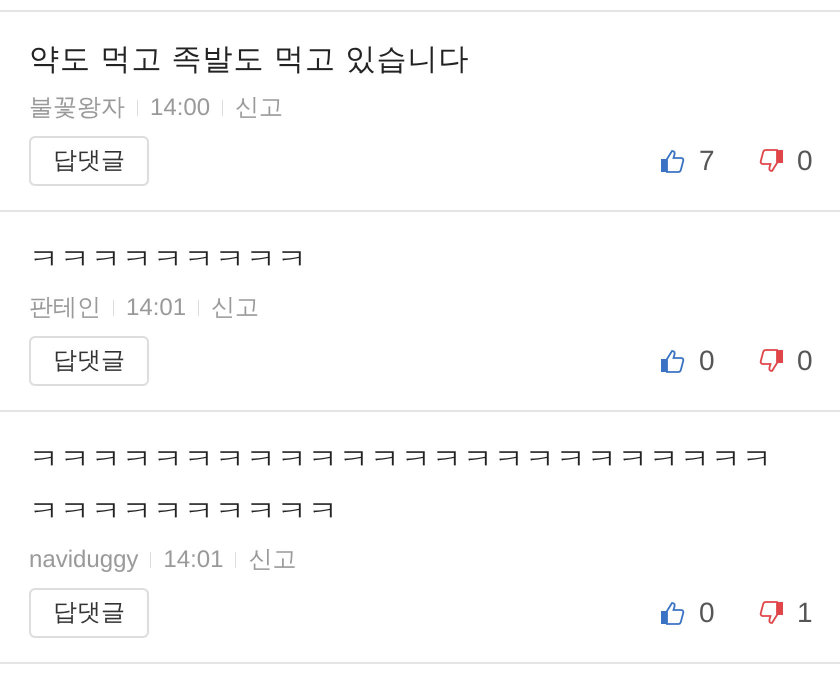 This screenshot has width=840, height=673. What do you see at coordinates (804, 613) in the screenshot?
I see `dislike-count: 1` at bounding box center [804, 613].